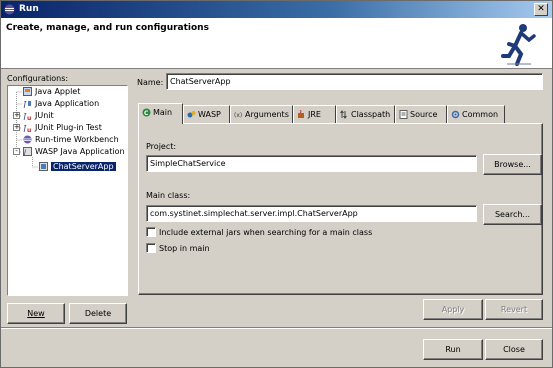  I want to click on header-title: Create, manage, and run configurations, so click(107, 28).